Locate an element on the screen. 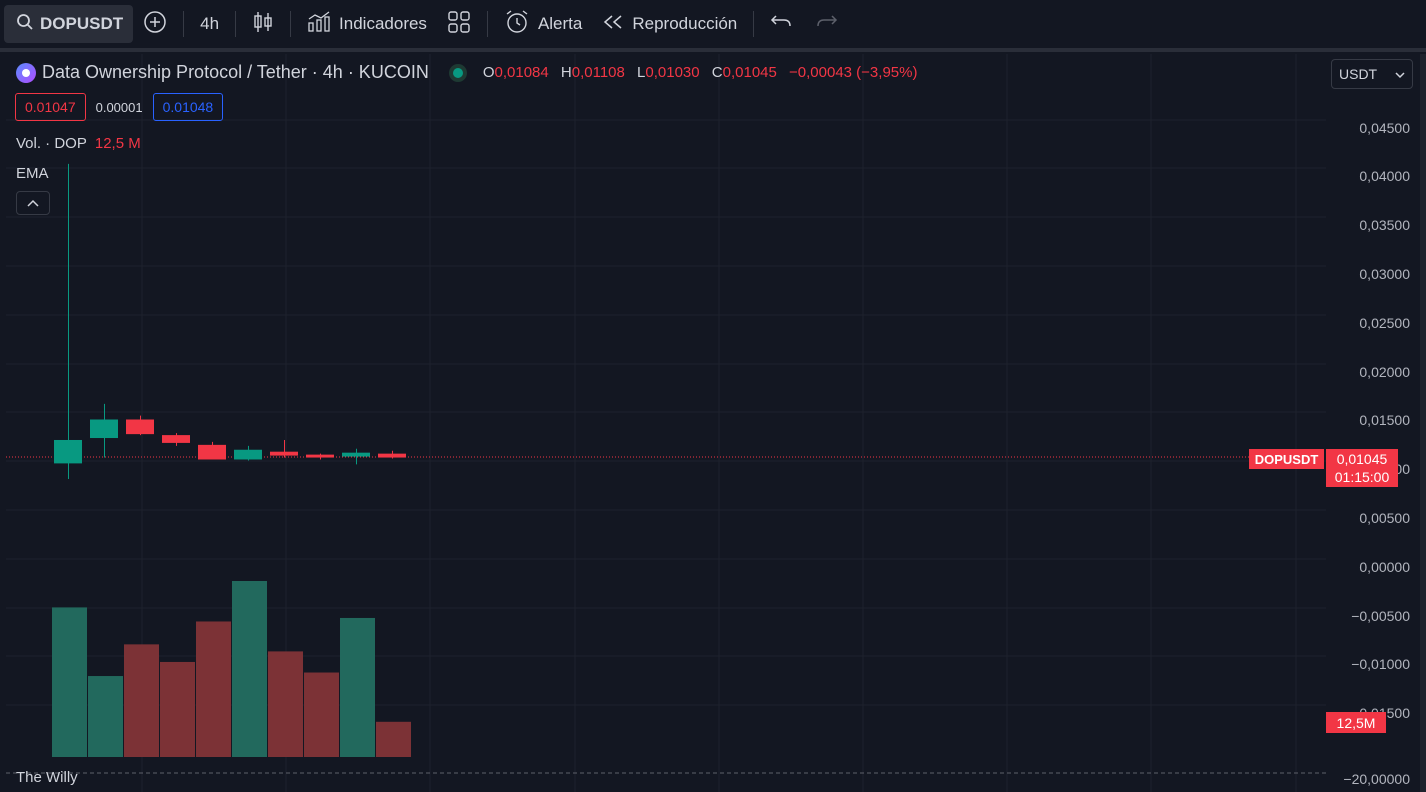  price-axis-tick: 0,00500 is located at coordinates (1384, 518).